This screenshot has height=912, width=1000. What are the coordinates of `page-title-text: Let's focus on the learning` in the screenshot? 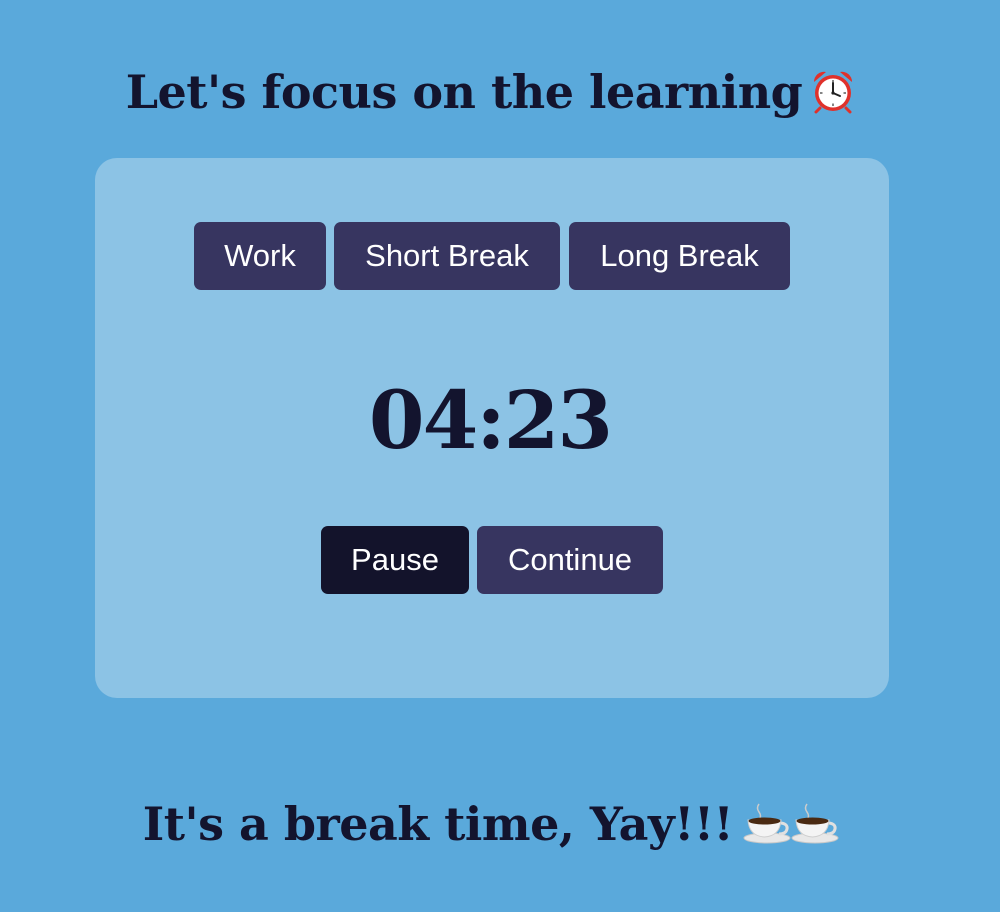 It's located at (464, 92).